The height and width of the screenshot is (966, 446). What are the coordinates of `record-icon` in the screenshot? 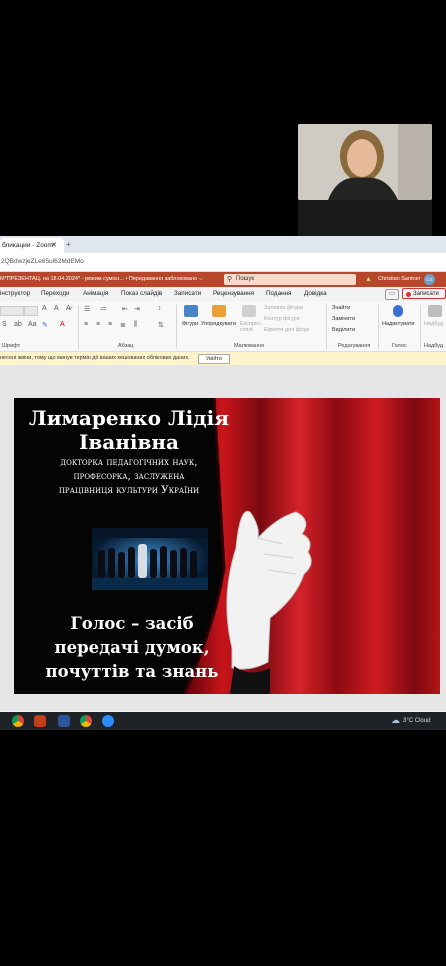 It's located at (408, 294).